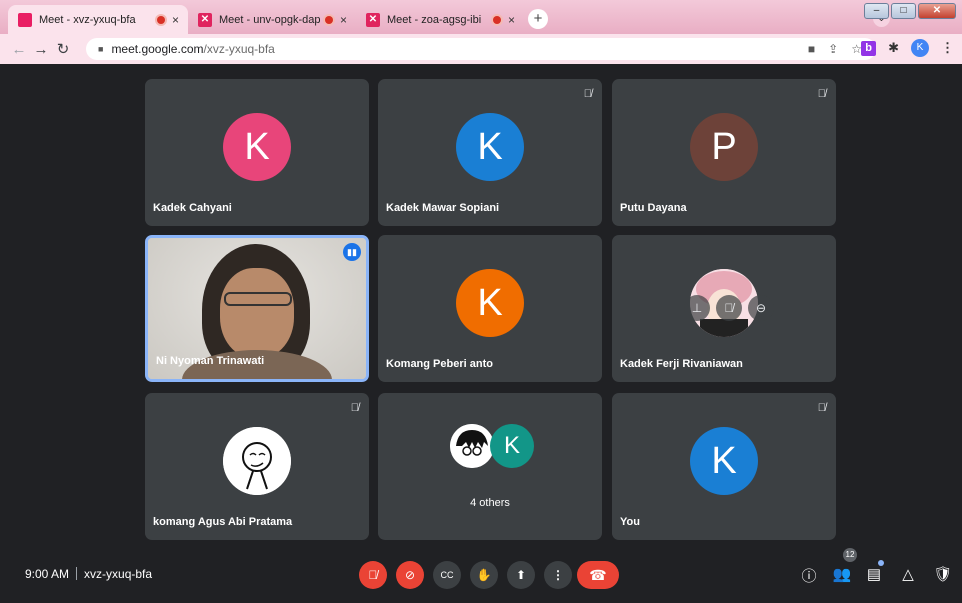 The width and height of the screenshot is (962, 603). What do you see at coordinates (258, 299) in the screenshot?
I see `video-person-glasses` at bounding box center [258, 299].